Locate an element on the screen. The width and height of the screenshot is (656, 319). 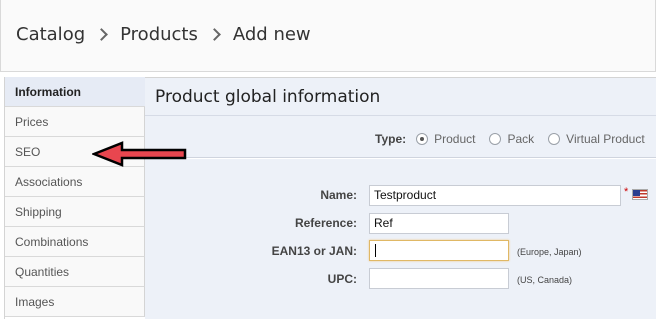
product-type-selector: Type: Product Pack Virtual Product is located at coordinates (515, 139).